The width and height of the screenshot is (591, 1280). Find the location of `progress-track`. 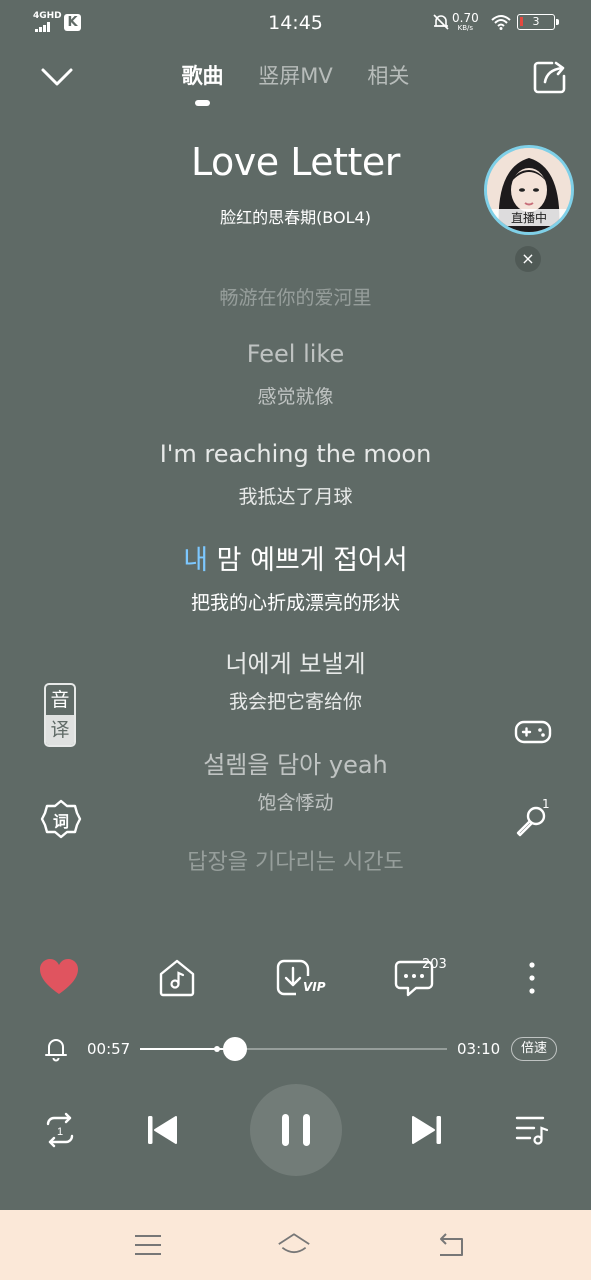

progress-track is located at coordinates (293, 1049).